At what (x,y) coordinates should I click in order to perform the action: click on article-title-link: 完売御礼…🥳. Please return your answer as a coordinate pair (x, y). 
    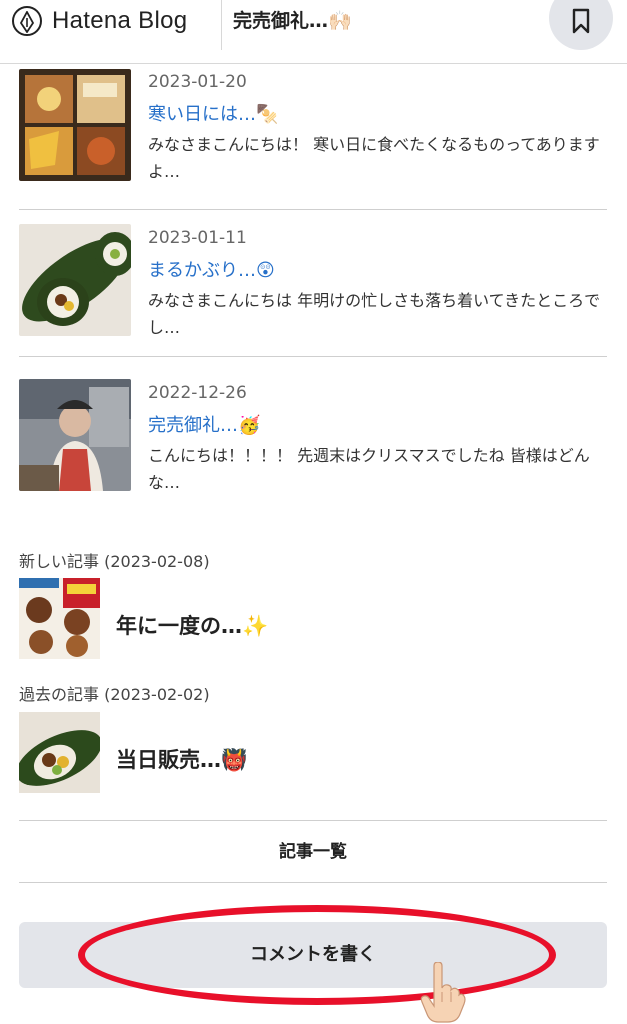
    Looking at the image, I should click on (204, 424).